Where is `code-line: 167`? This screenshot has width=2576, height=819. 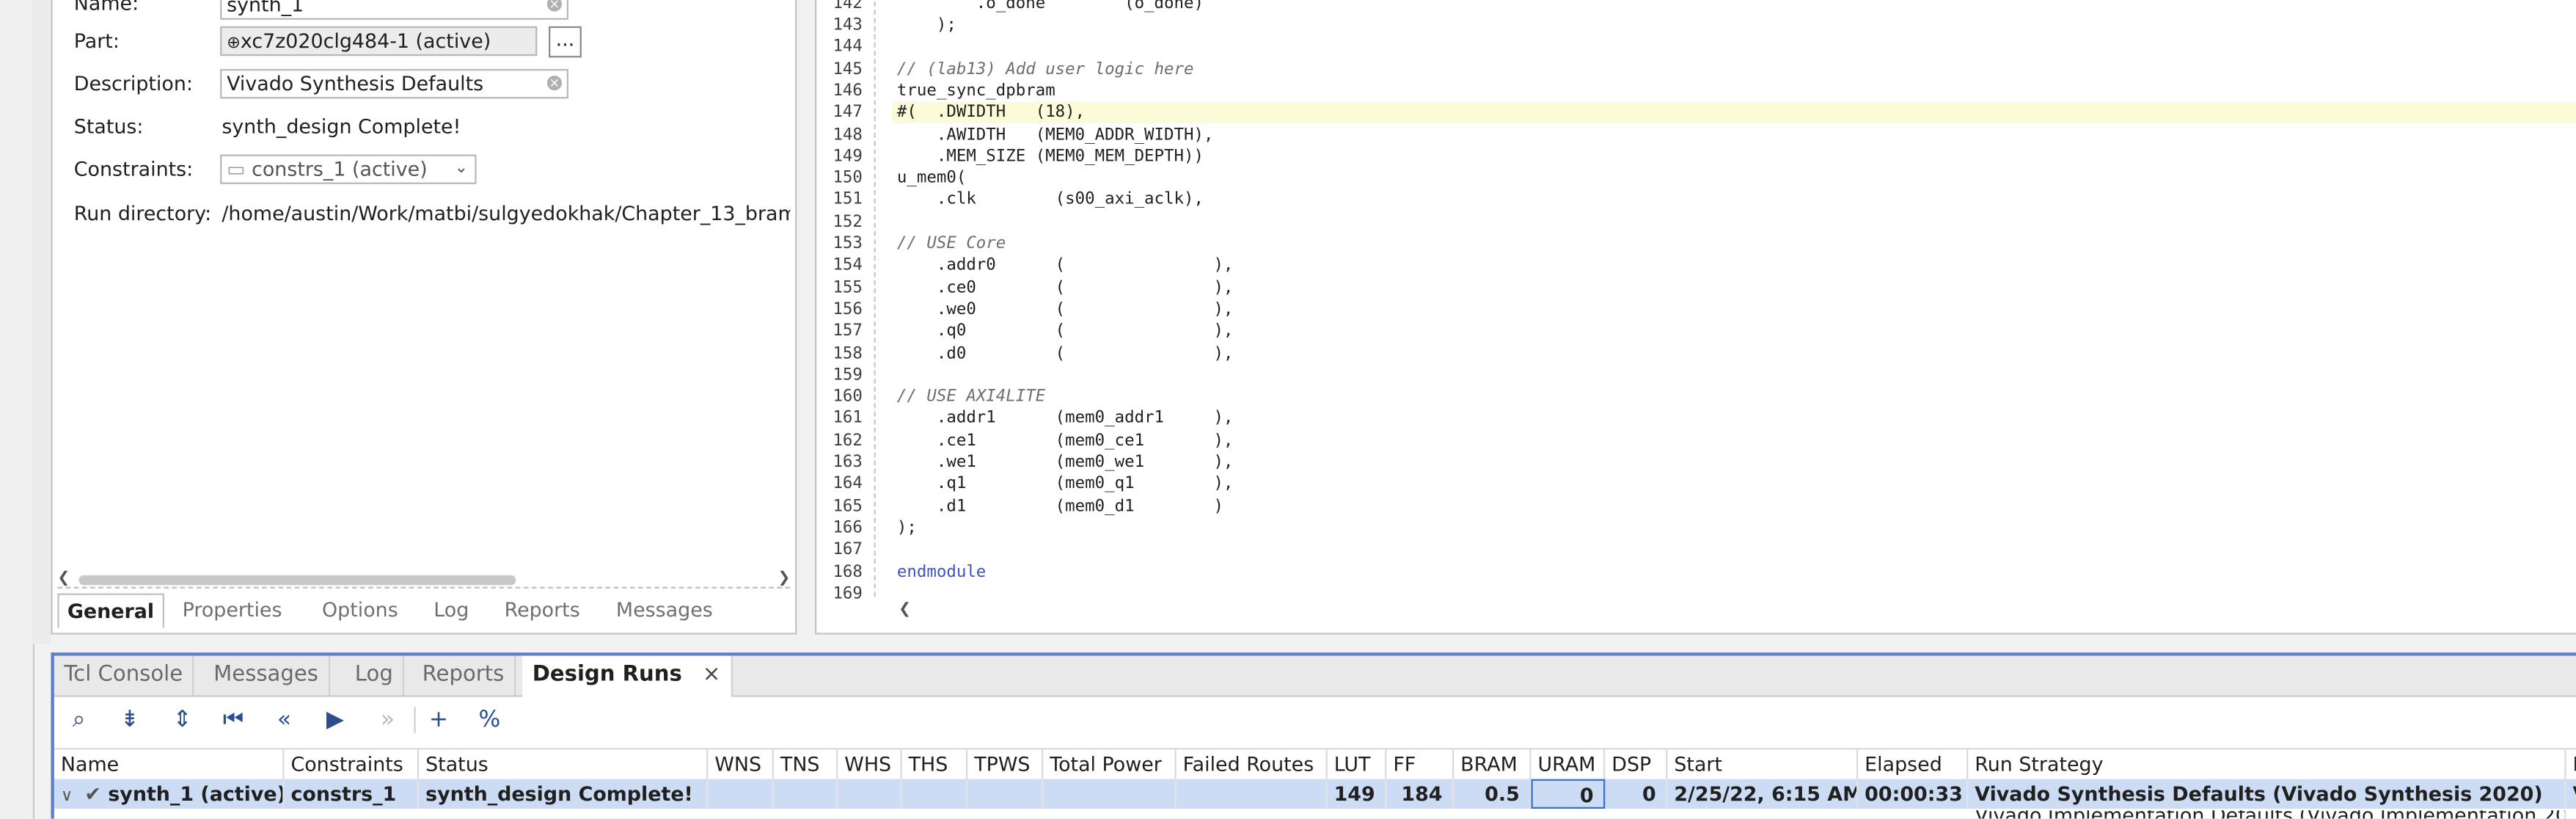 code-line: 167 is located at coordinates (1696, 550).